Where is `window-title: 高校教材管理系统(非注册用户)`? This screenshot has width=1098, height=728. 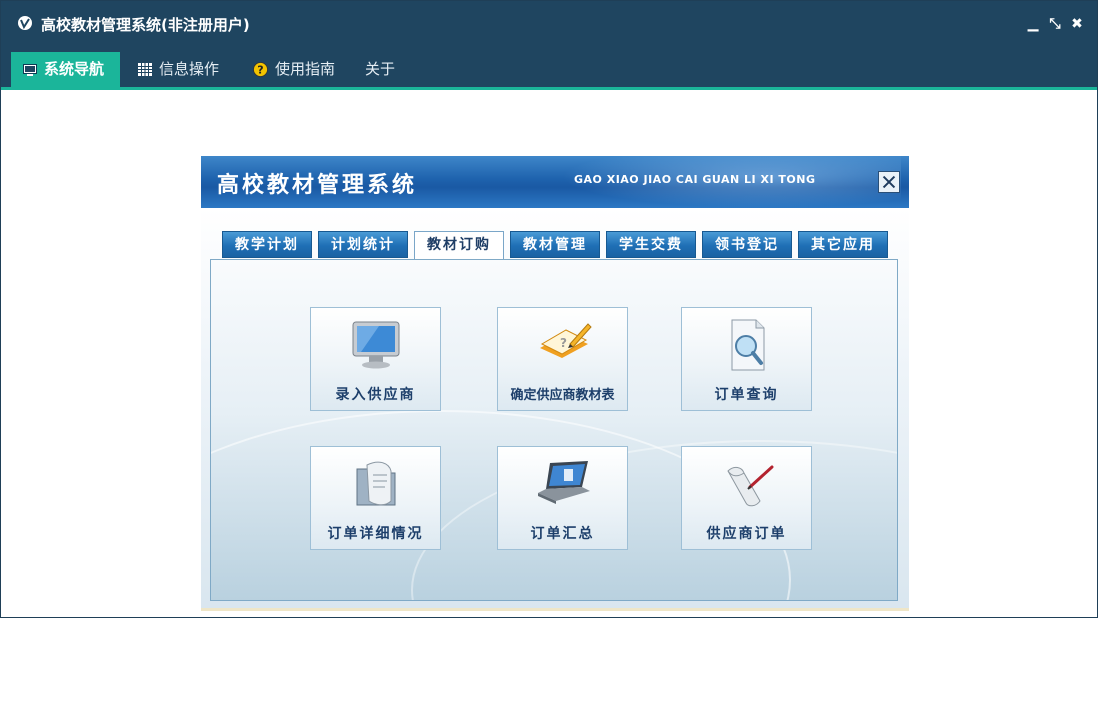
window-title: 高校教材管理系统(非注册用户) is located at coordinates (145, 25).